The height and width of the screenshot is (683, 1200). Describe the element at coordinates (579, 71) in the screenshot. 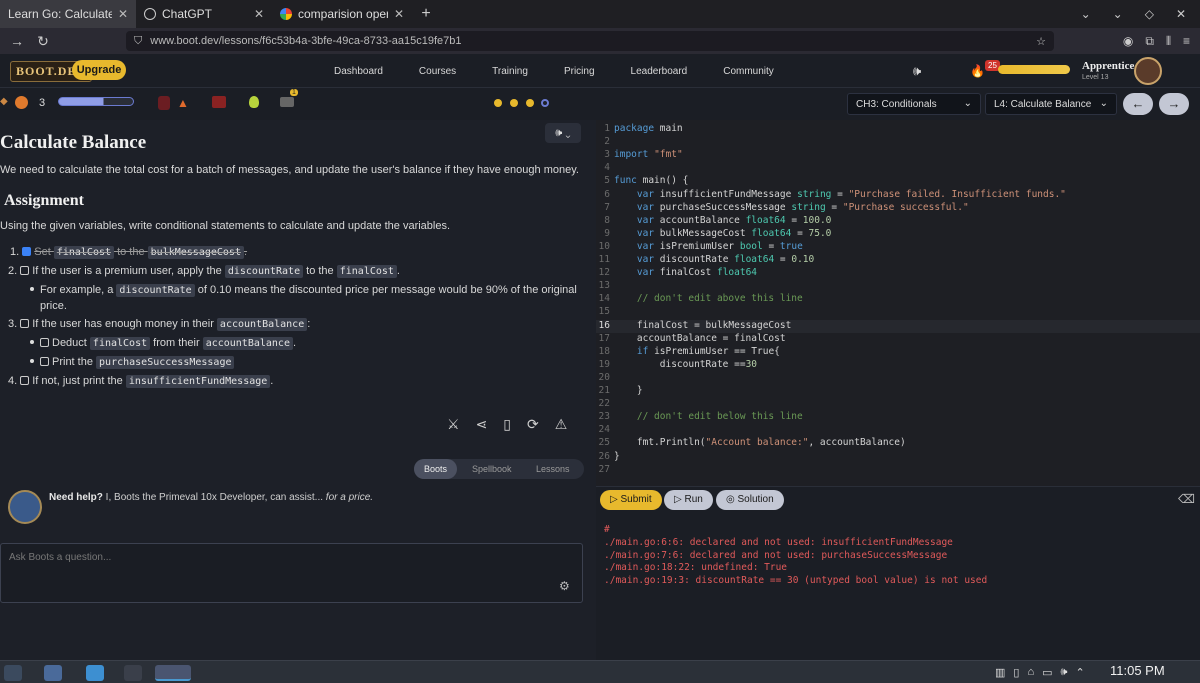

I see `nav-pricing: Pricing` at that location.